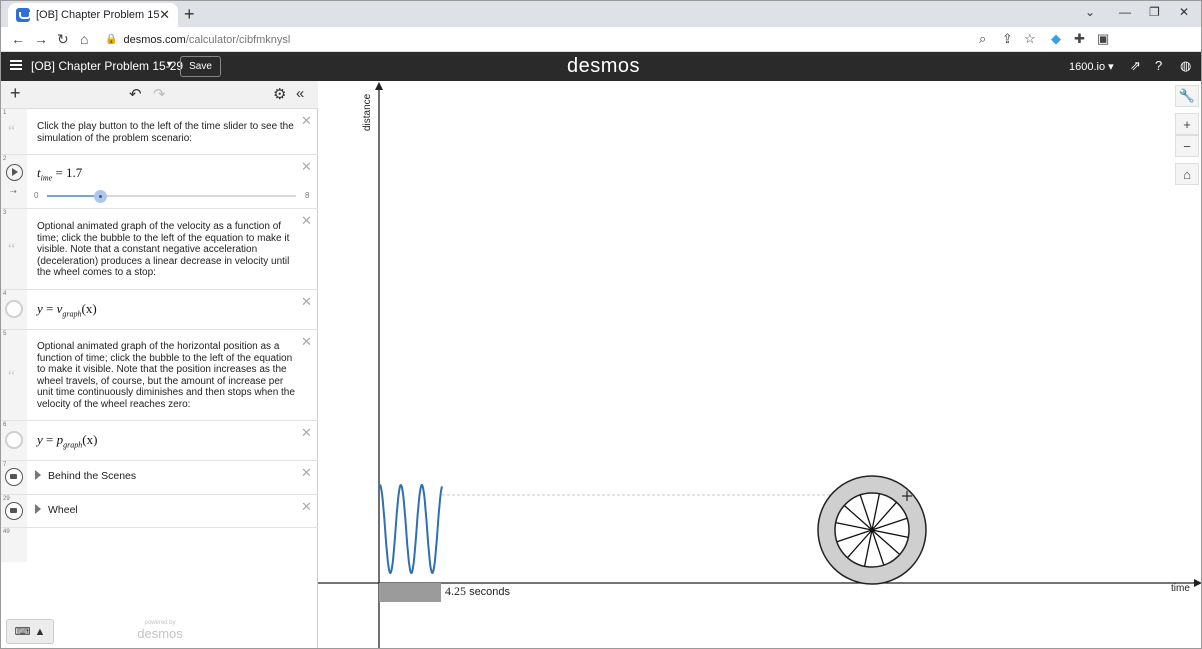 The height and width of the screenshot is (649, 1202). Describe the element at coordinates (159, 545) in the screenshot. I see `new-expression-row: 49` at that location.